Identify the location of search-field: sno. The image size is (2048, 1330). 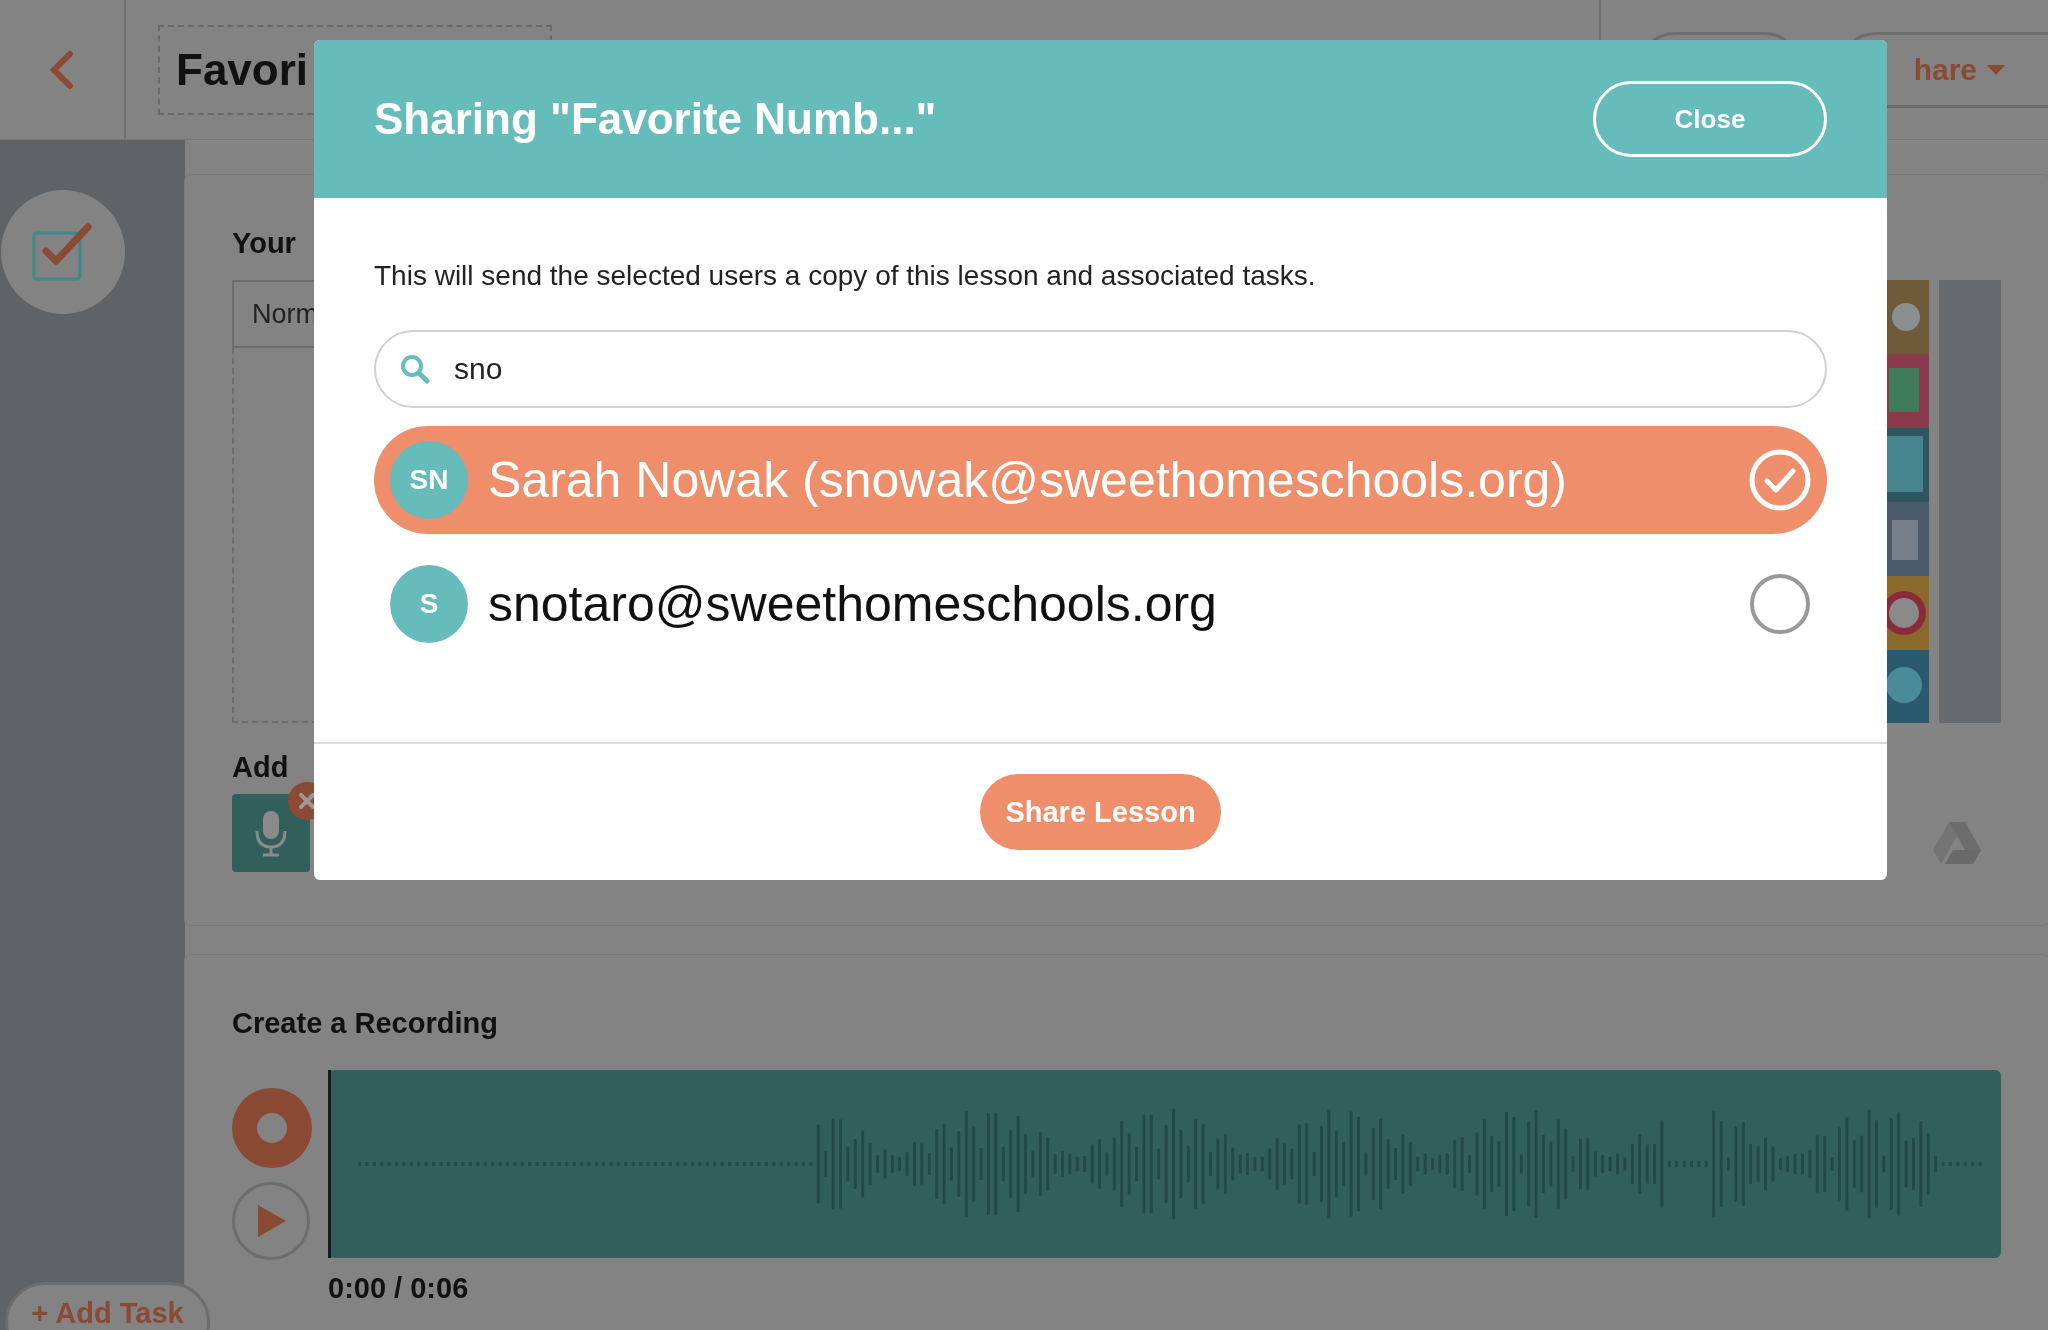
(1100, 369).